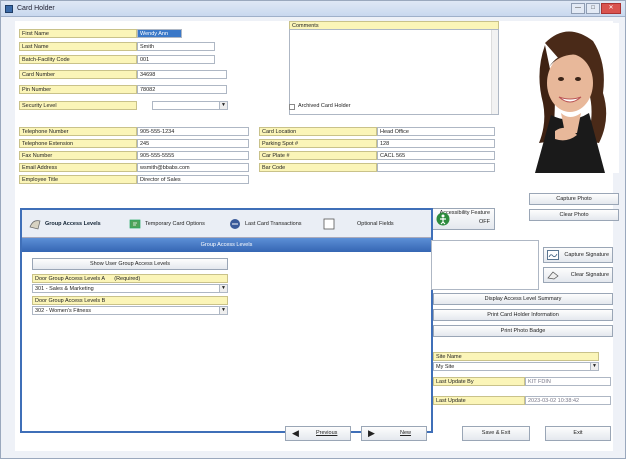 This screenshot has width=626, height=459. Describe the element at coordinates (485, 265) in the screenshot. I see `signature-box` at that location.